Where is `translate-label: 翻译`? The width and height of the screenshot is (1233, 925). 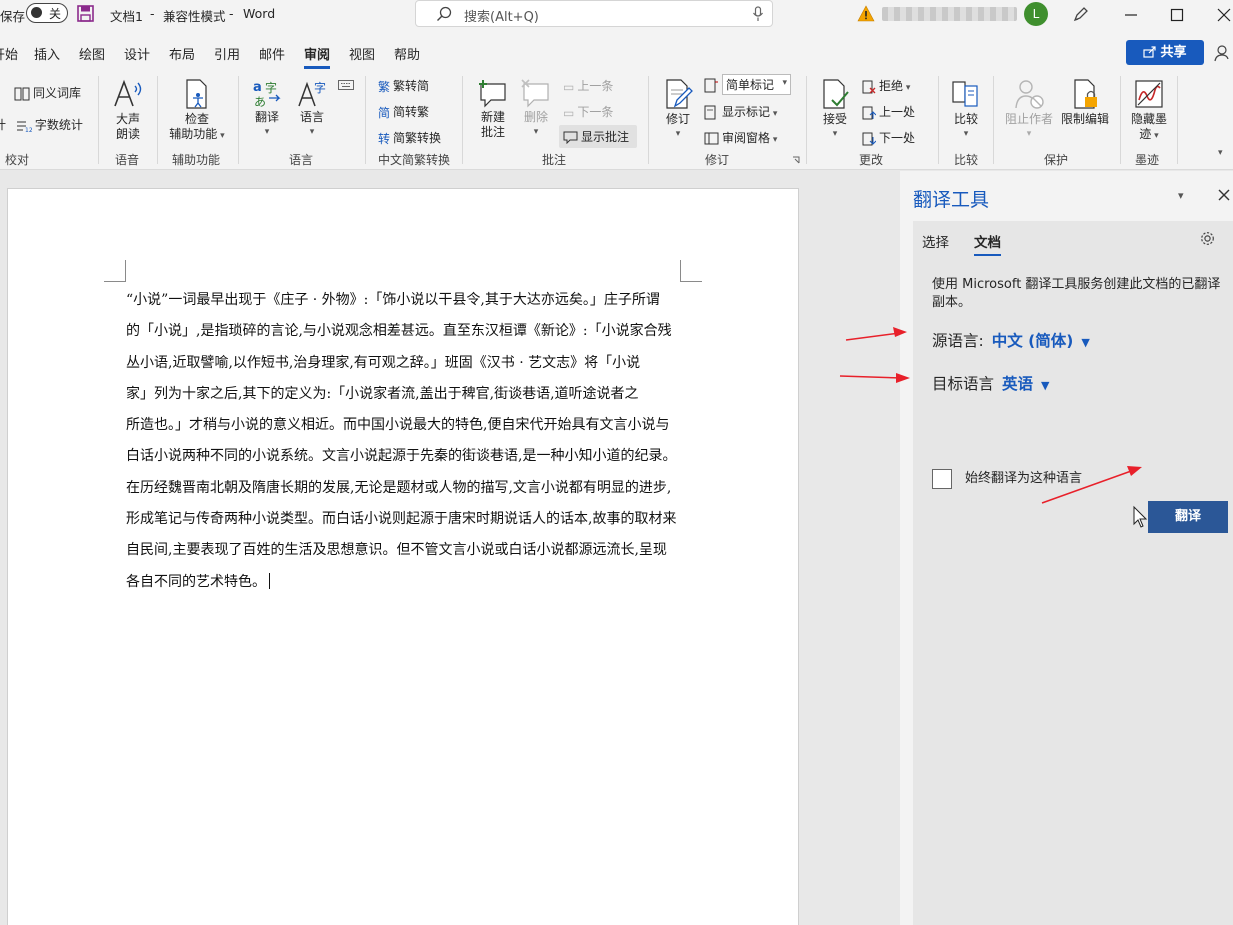
translate-label: 翻译 is located at coordinates (266, 117).